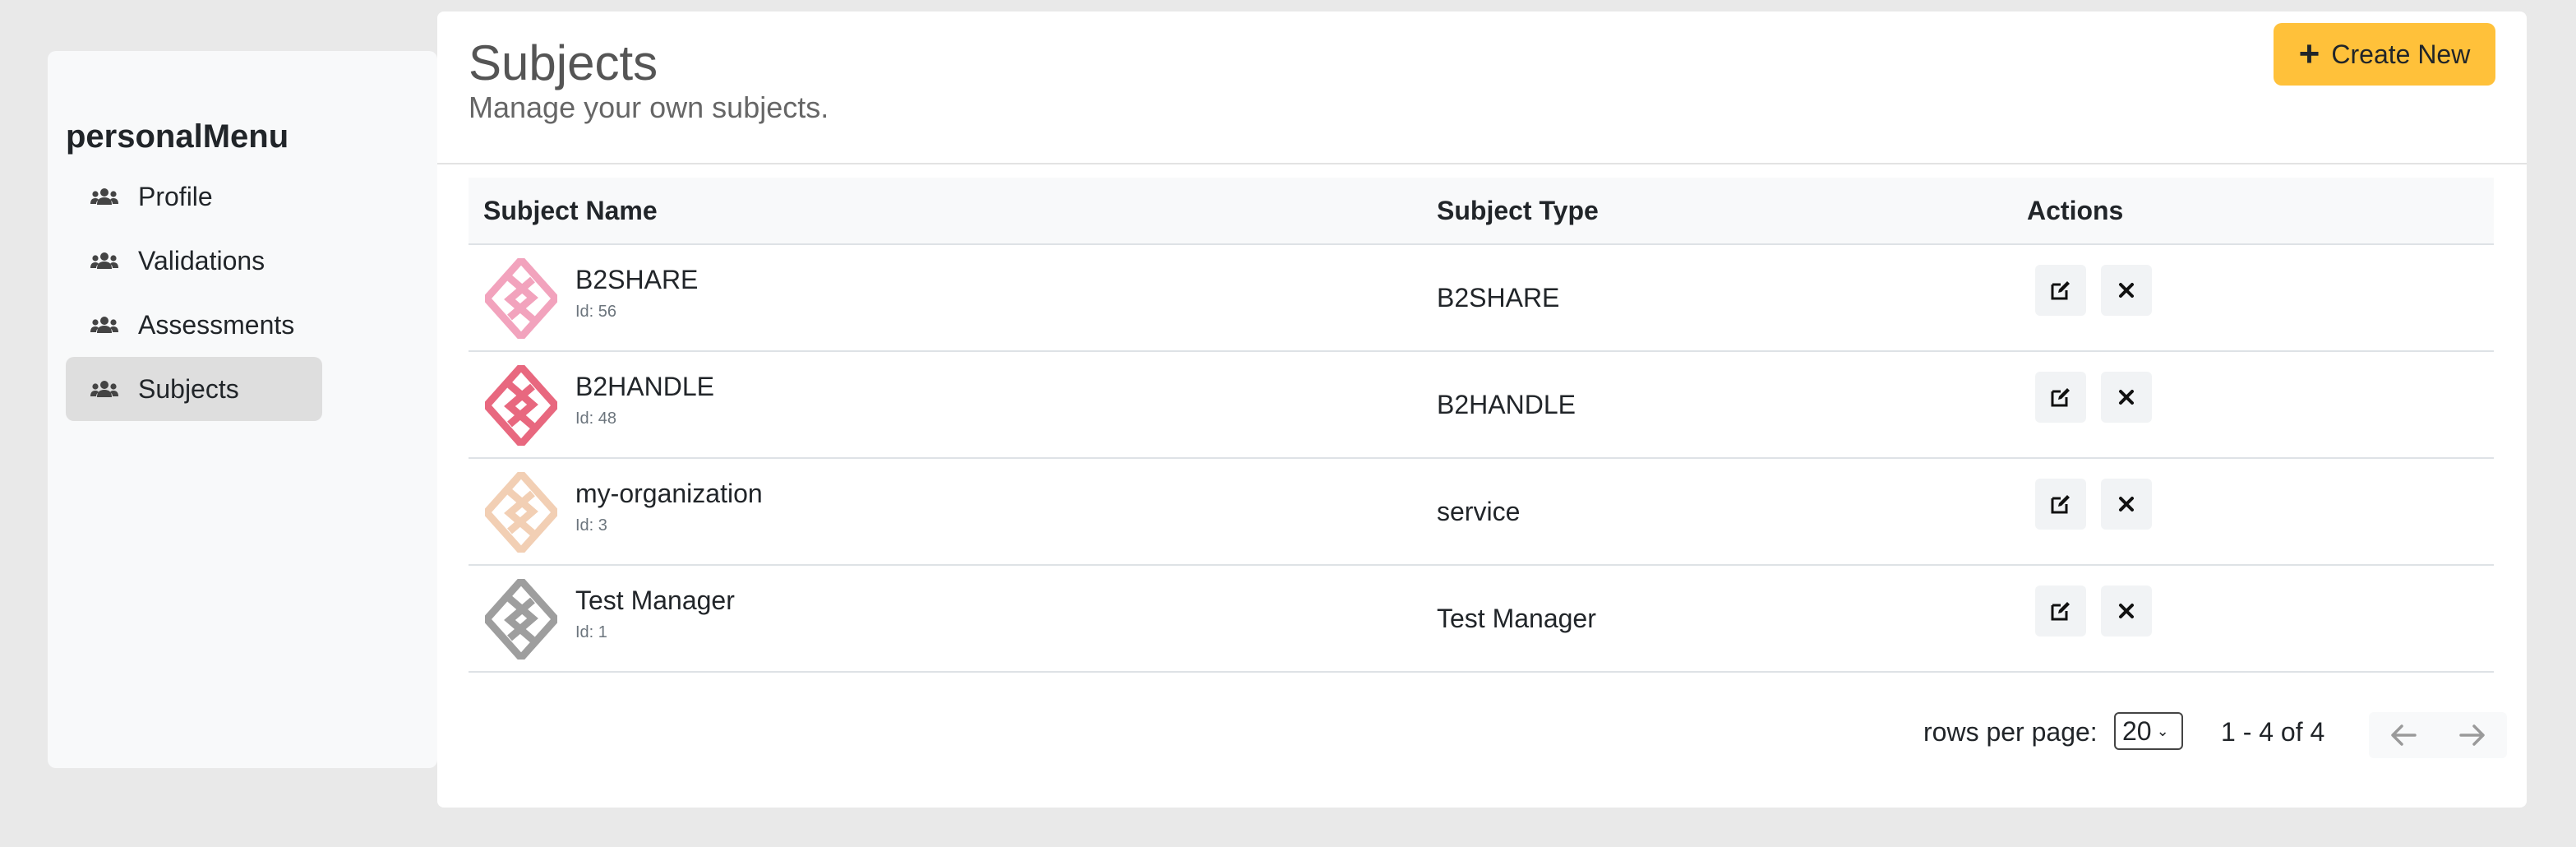 The image size is (2576, 847). I want to click on subject-id: Id: 3, so click(591, 525).